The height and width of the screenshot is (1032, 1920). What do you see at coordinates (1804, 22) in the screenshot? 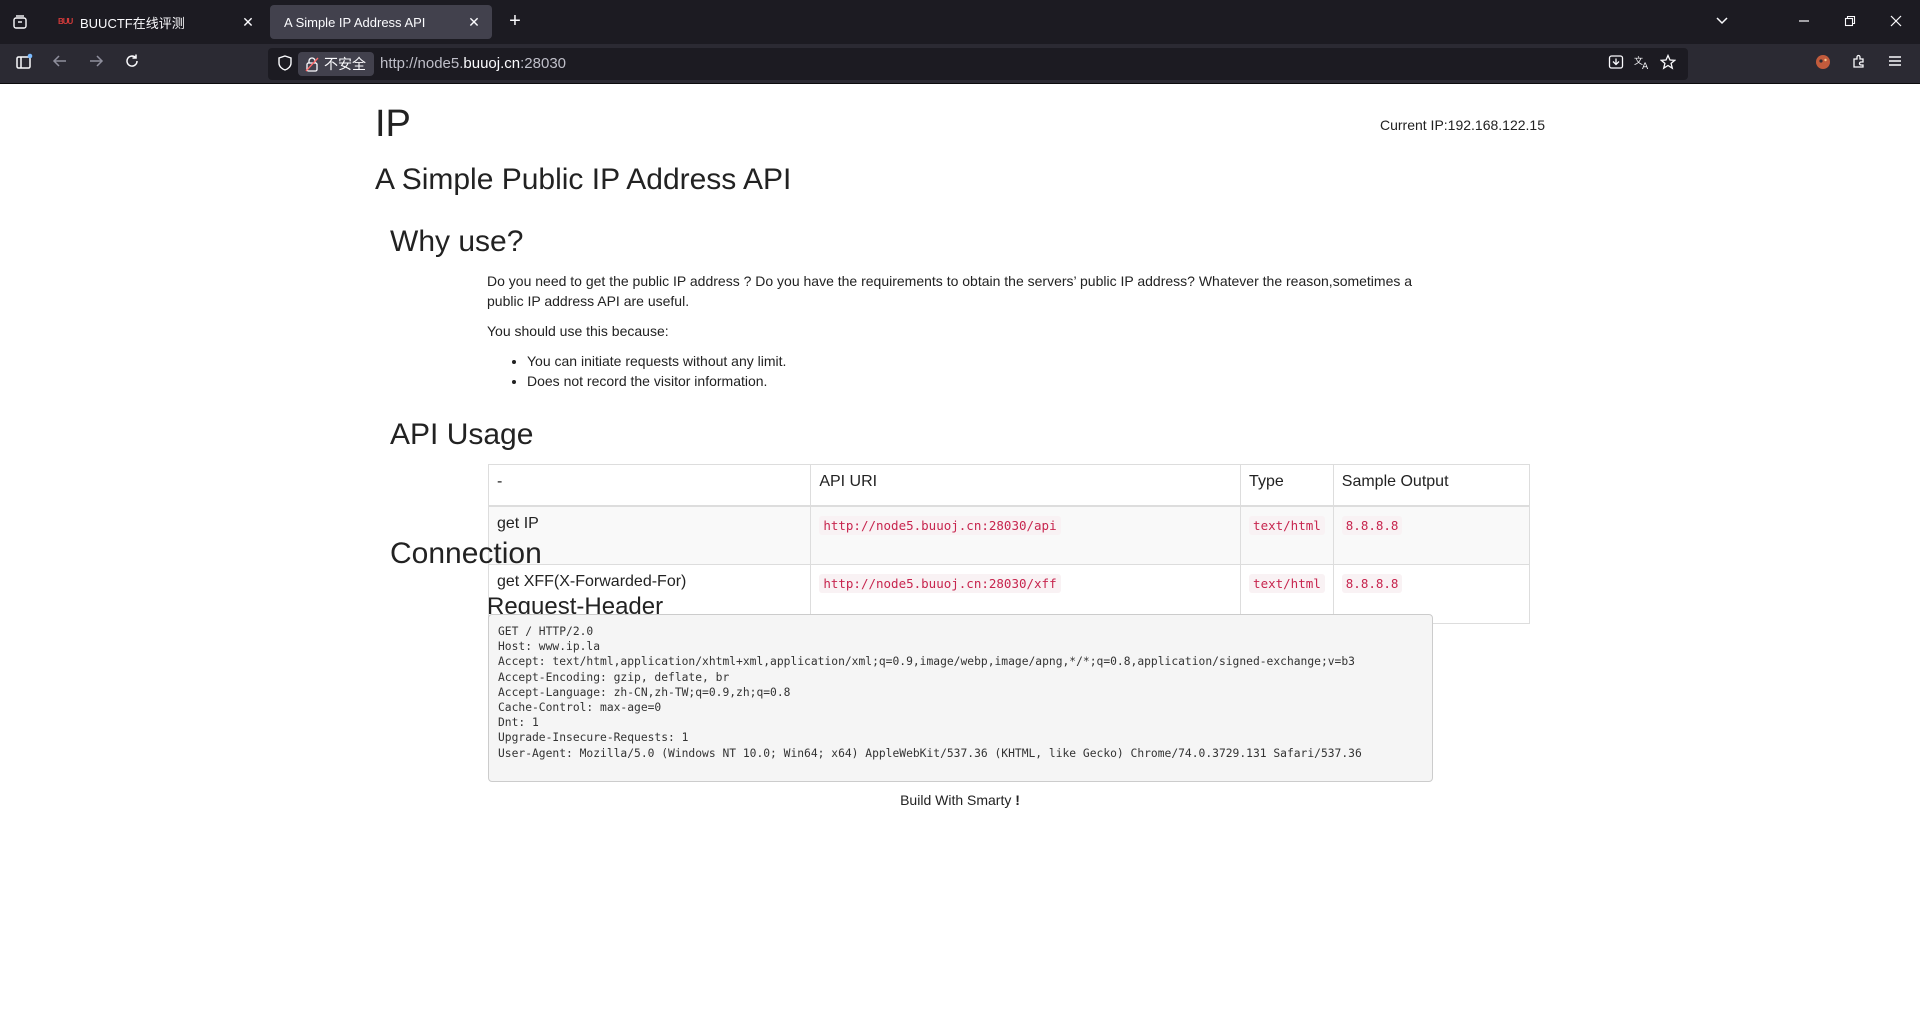
I see `minimize-icon` at bounding box center [1804, 22].